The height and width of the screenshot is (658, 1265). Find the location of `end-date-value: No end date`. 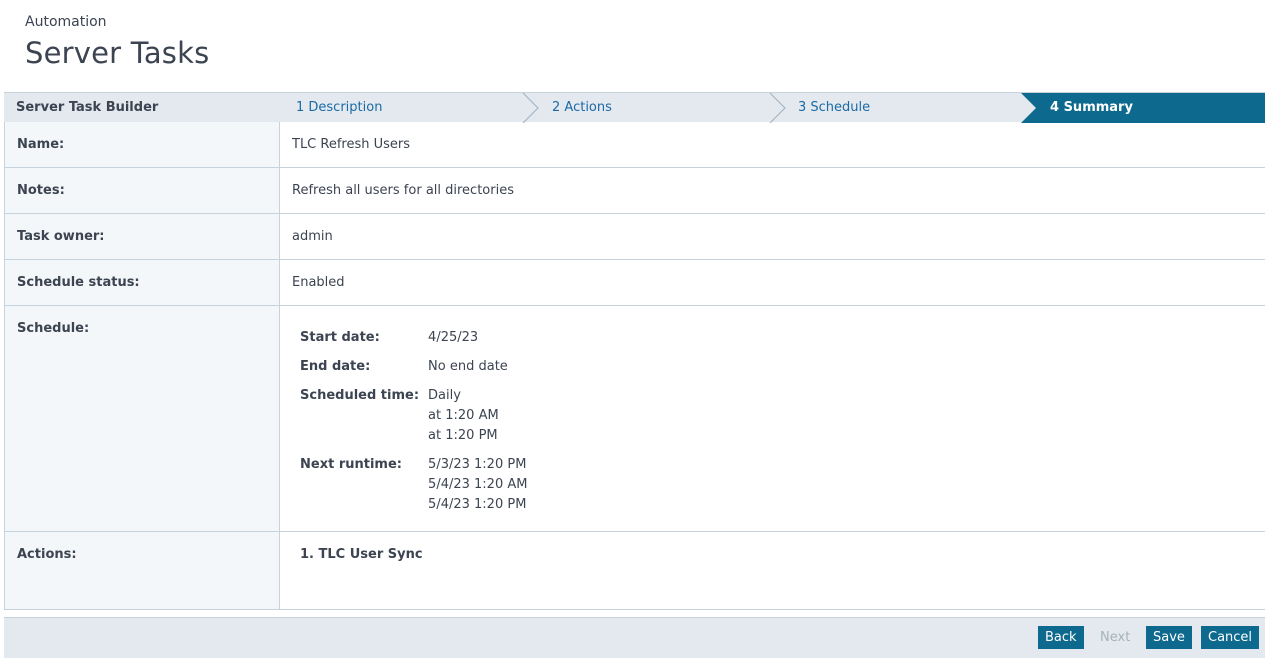

end-date-value: No end date is located at coordinates (468, 366).